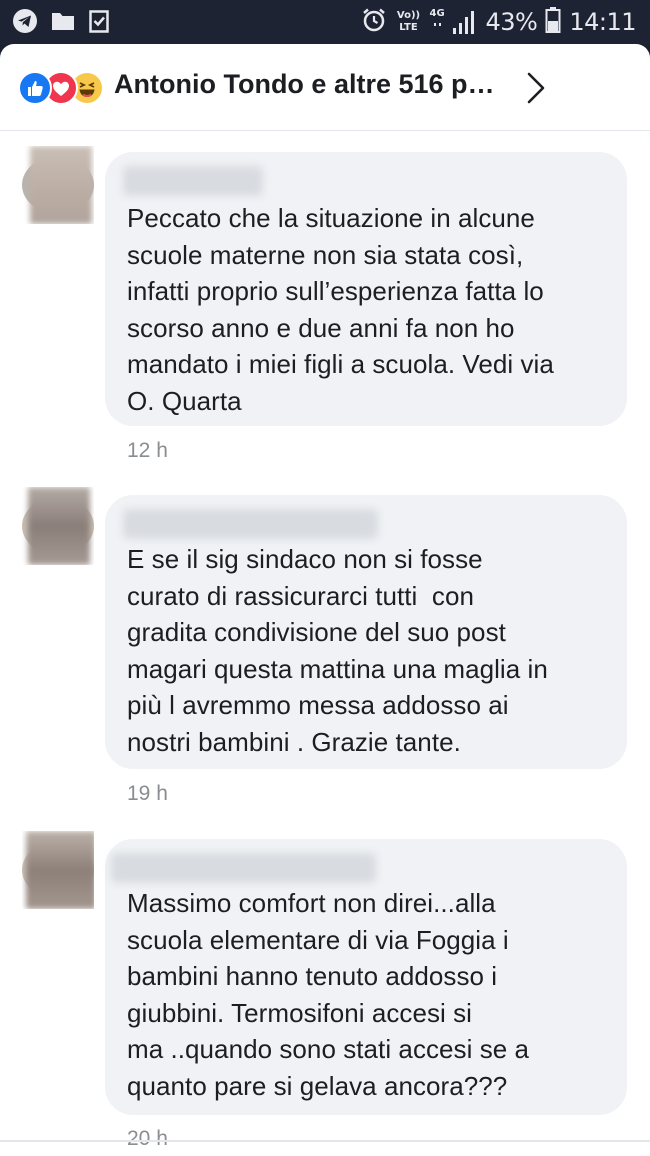 This screenshot has width=650, height=1156. I want to click on like-icon, so click(35, 88).